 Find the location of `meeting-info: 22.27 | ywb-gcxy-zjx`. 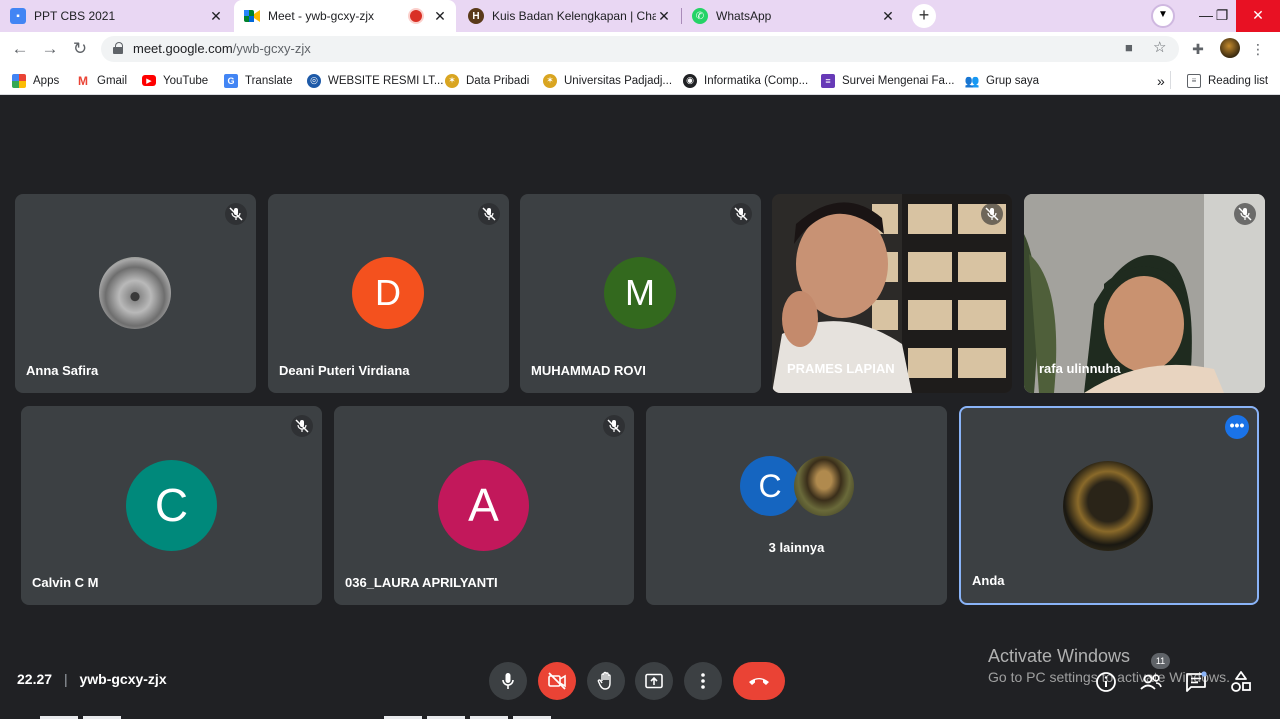

meeting-info: 22.27 | ywb-gcxy-zjx is located at coordinates (92, 679).